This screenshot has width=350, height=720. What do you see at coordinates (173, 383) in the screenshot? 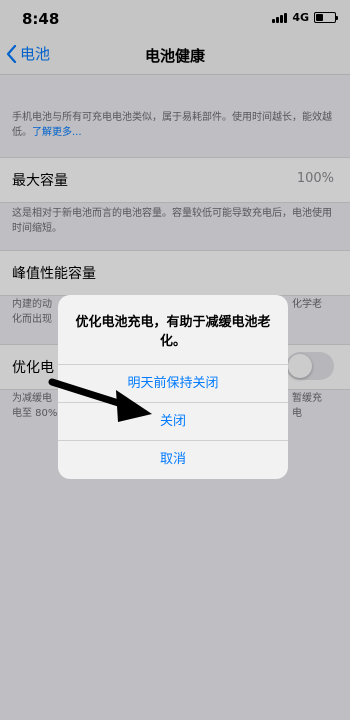
I see `keep-off-until-tomorrow-button: 明天前保持关闭` at bounding box center [173, 383].